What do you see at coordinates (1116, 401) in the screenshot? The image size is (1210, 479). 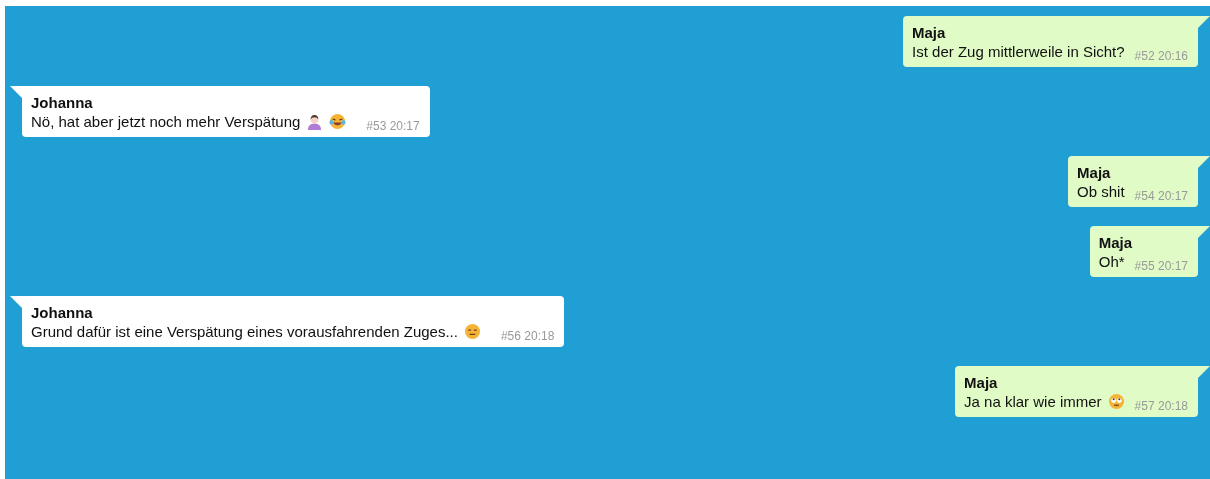 I see `eye-roll-emoji-icon` at bounding box center [1116, 401].